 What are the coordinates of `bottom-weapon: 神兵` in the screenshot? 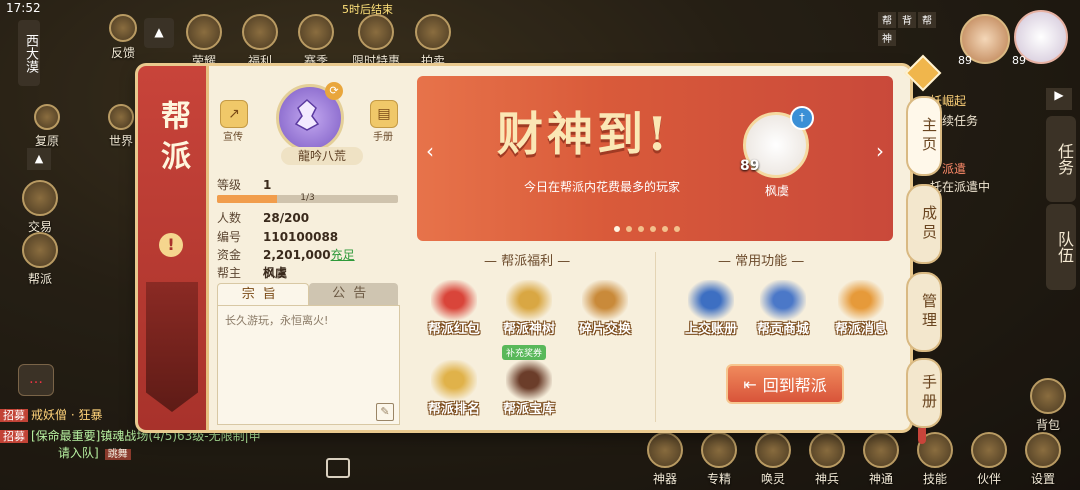 It's located at (827, 461).